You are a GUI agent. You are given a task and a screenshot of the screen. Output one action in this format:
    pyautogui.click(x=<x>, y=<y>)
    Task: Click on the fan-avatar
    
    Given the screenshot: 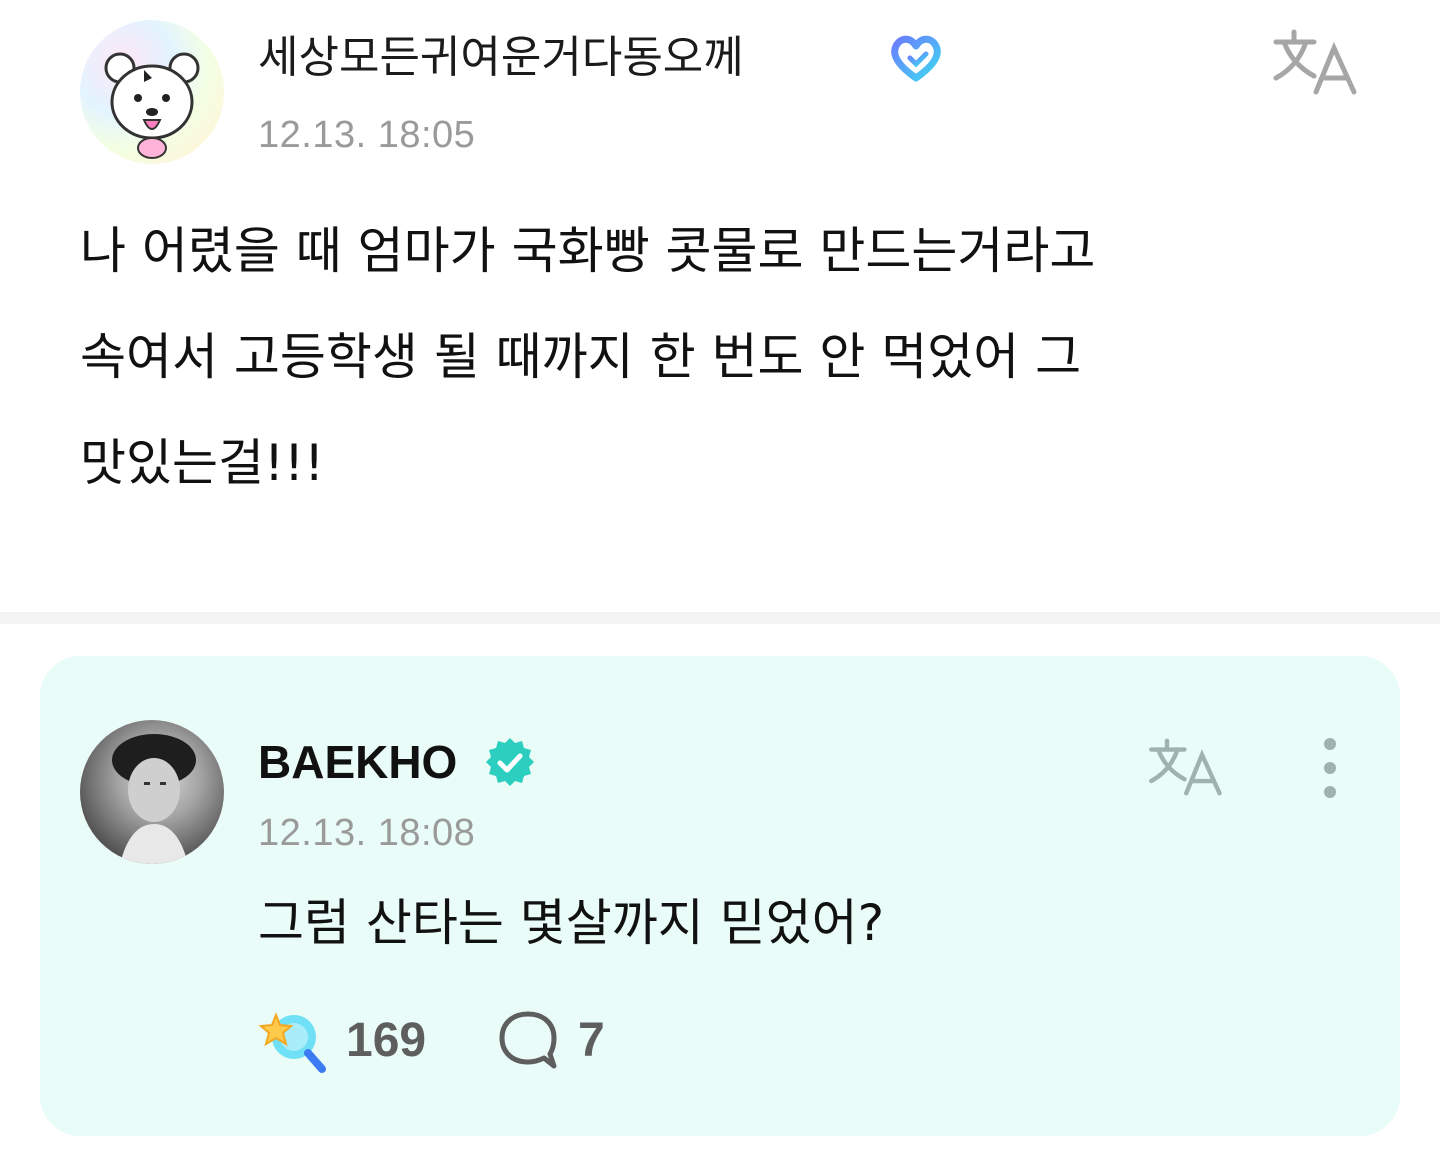 What is the action you would take?
    pyautogui.click(x=152, y=92)
    